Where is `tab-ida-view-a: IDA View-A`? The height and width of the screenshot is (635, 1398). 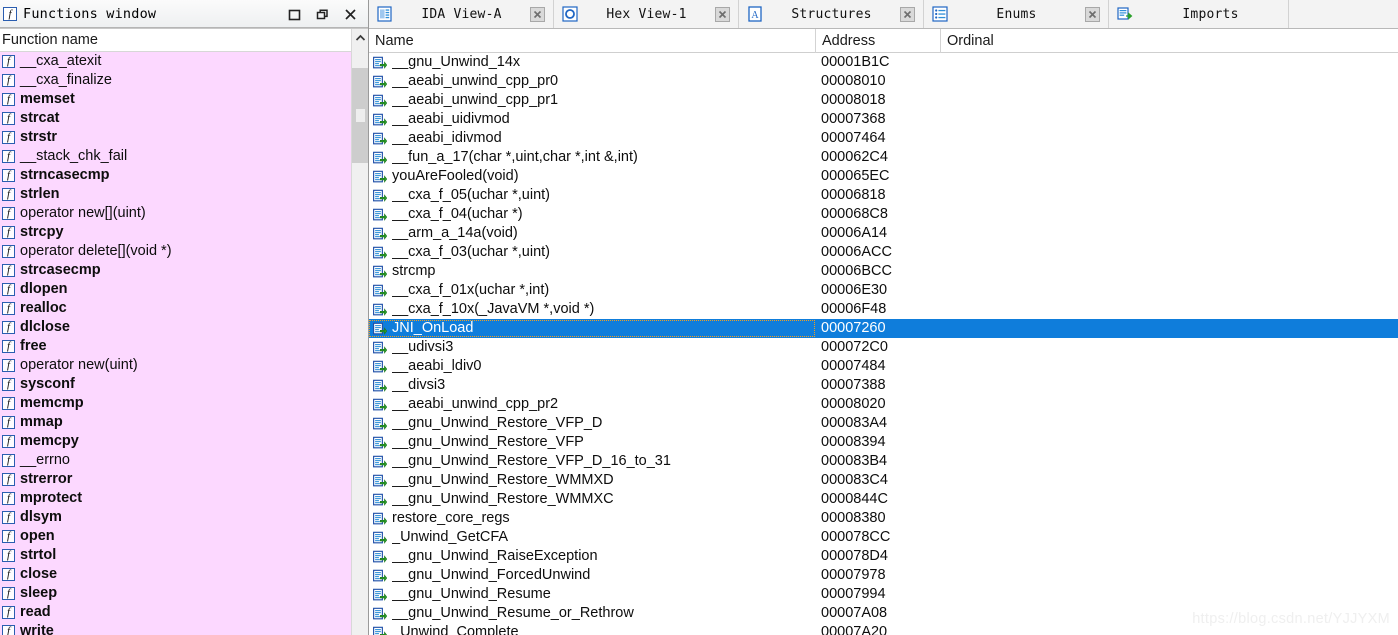
tab-ida-view-a: IDA View-A is located at coordinates (461, 14).